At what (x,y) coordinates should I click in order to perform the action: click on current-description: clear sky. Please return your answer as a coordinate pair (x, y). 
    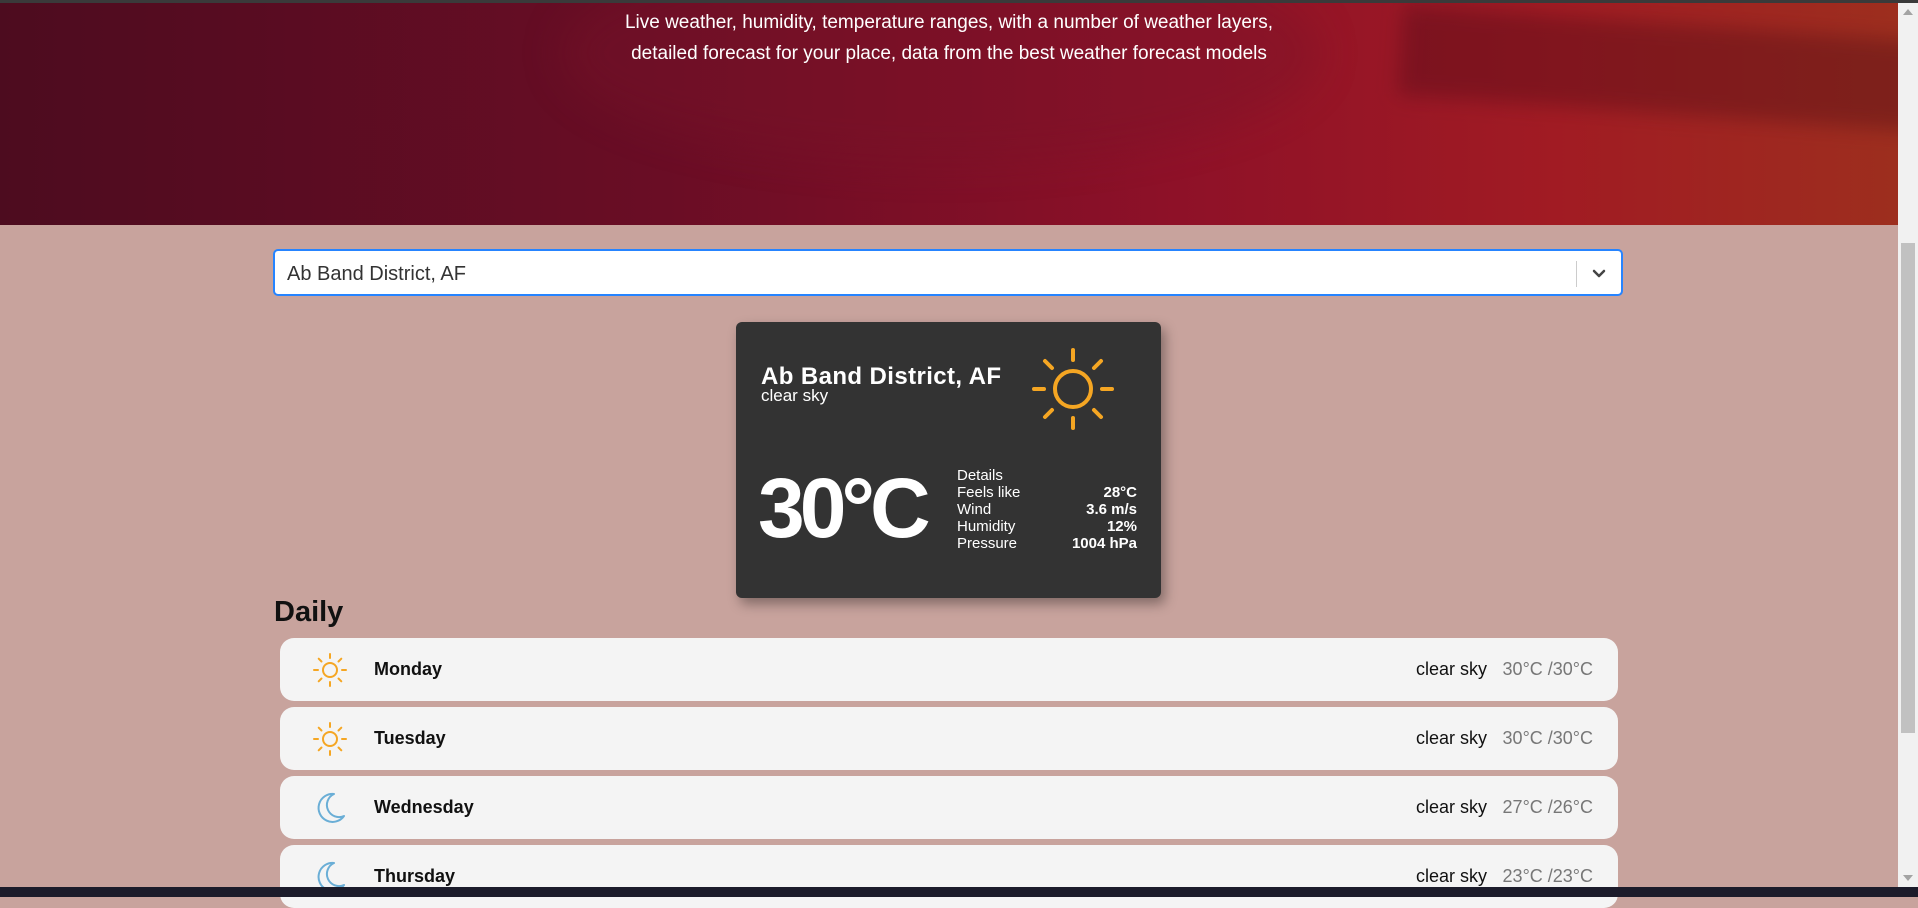
    Looking at the image, I should click on (795, 395).